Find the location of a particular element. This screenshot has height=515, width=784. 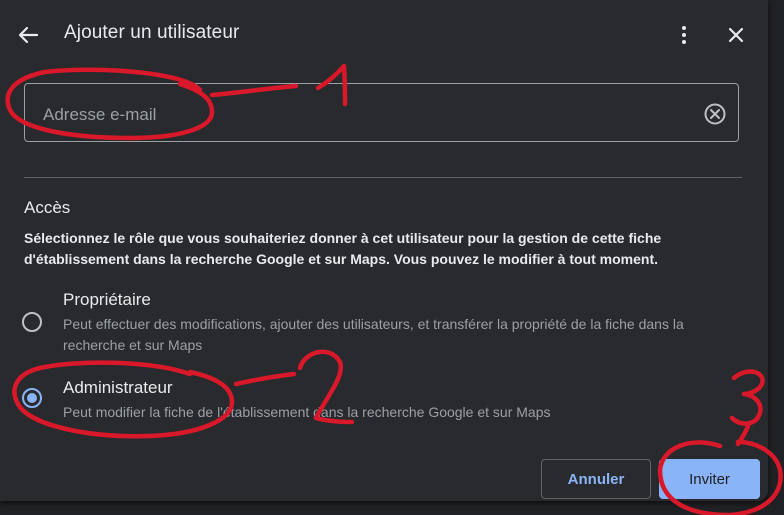

email-input is located at coordinates (363, 115).